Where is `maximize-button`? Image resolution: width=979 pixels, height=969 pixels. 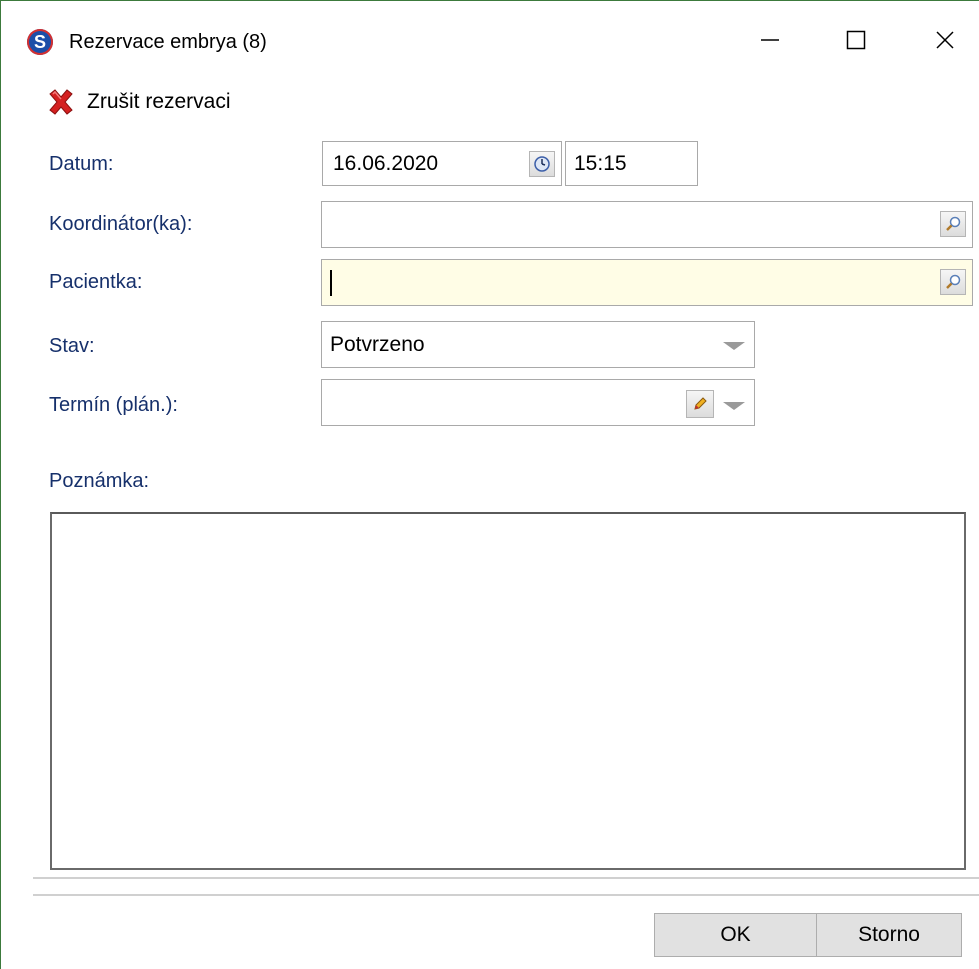 maximize-button is located at coordinates (856, 40).